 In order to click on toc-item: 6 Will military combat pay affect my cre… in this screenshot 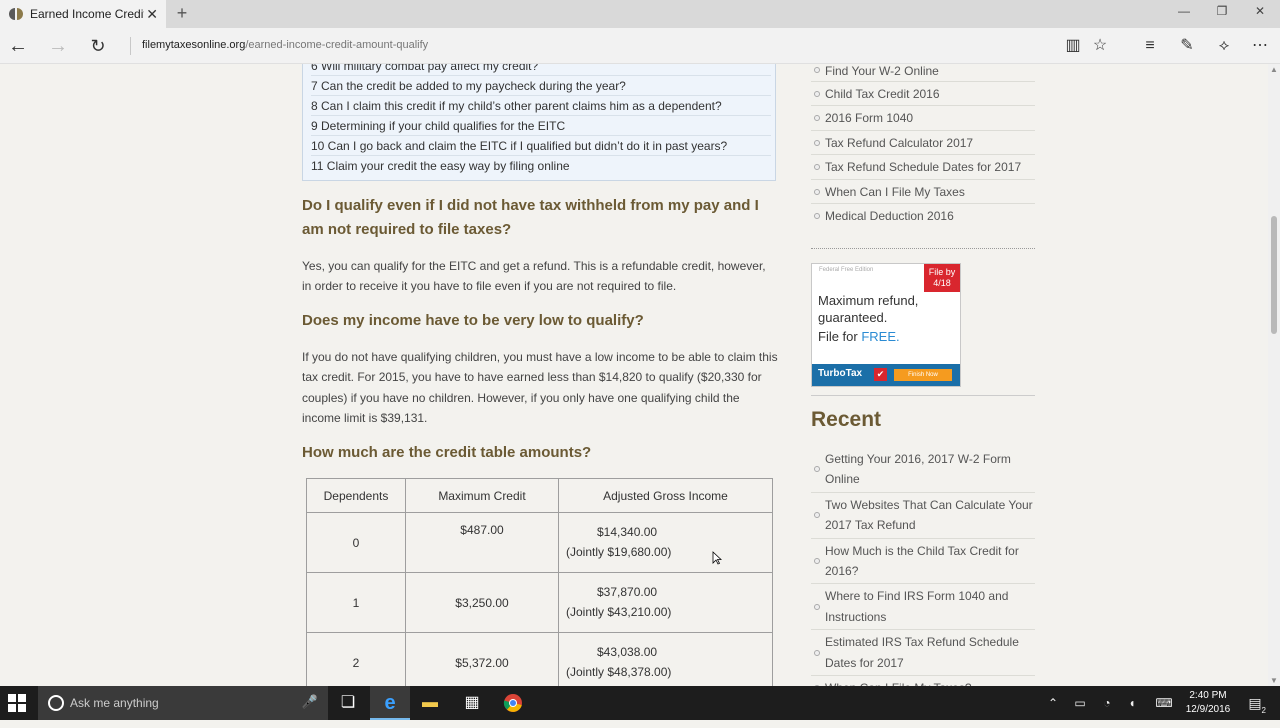, I will do `click(541, 70)`.